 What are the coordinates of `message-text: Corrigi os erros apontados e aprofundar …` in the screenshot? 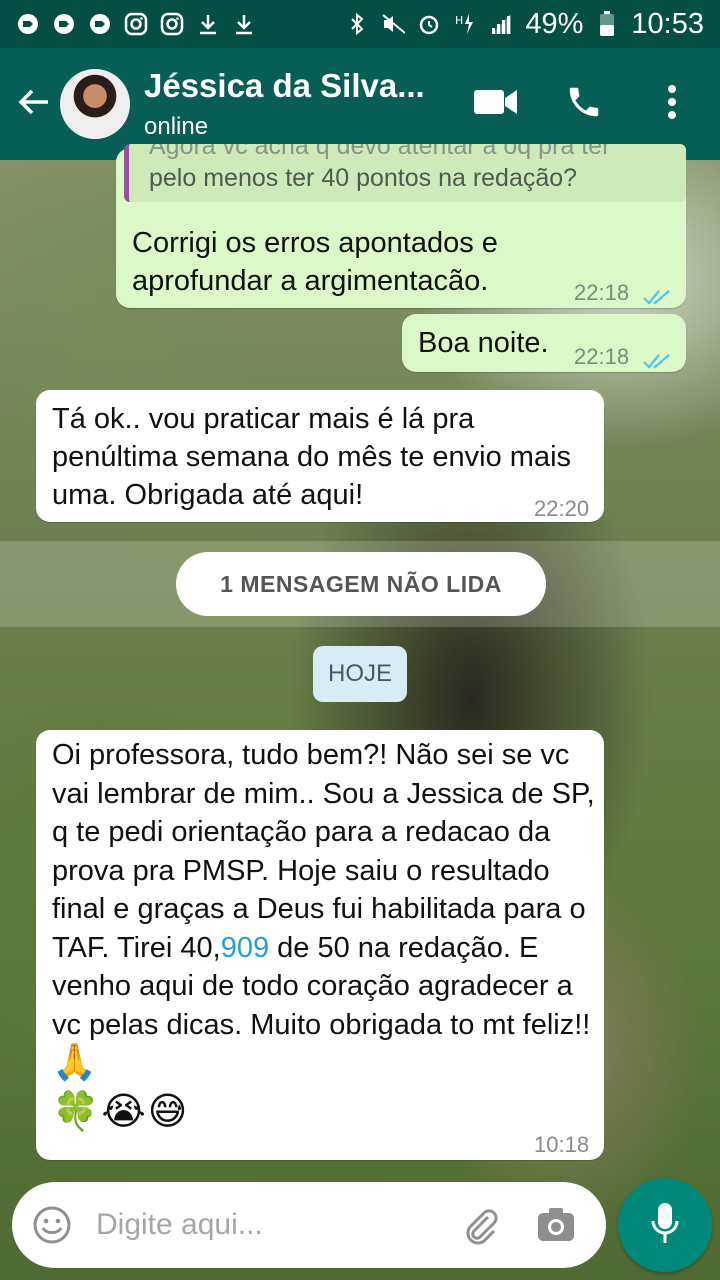 It's located at (315, 262).